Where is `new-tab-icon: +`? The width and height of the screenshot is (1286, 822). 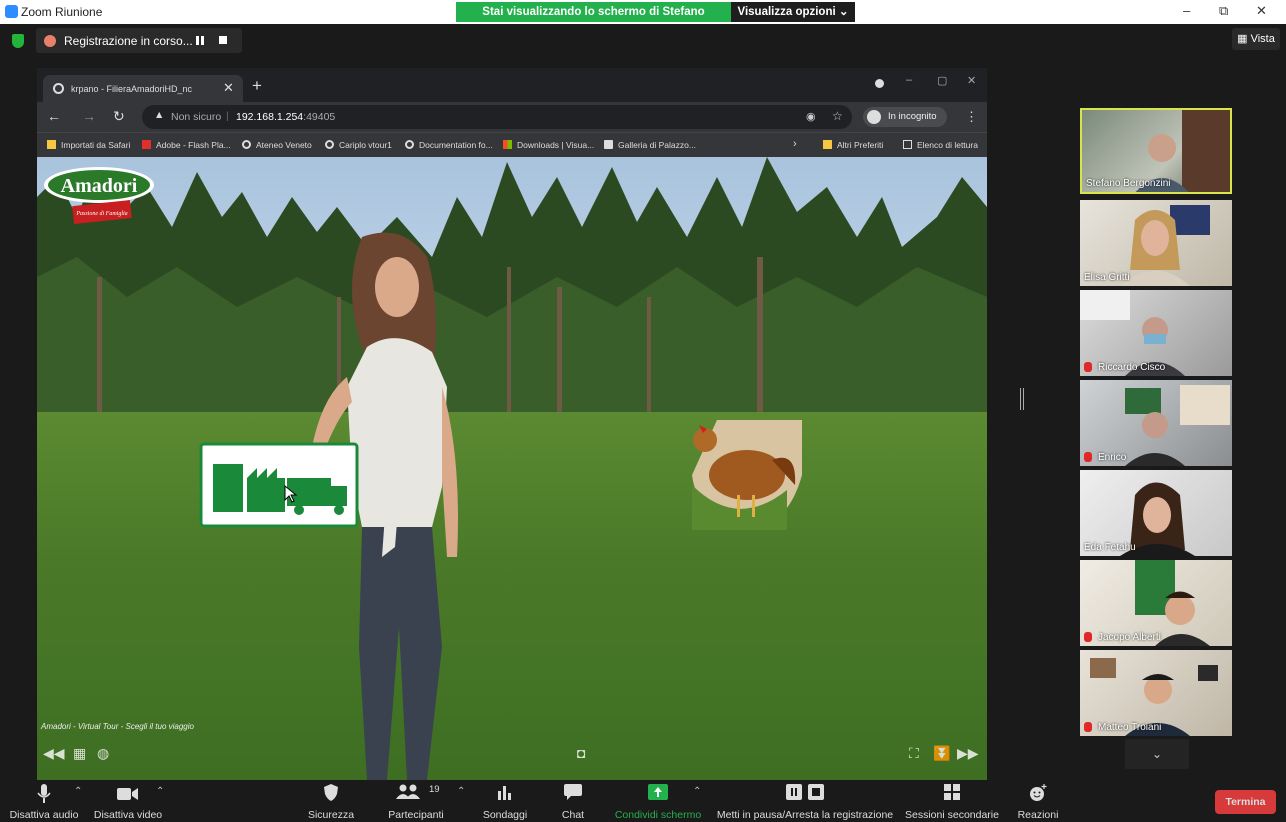
new-tab-icon: + is located at coordinates (257, 86).